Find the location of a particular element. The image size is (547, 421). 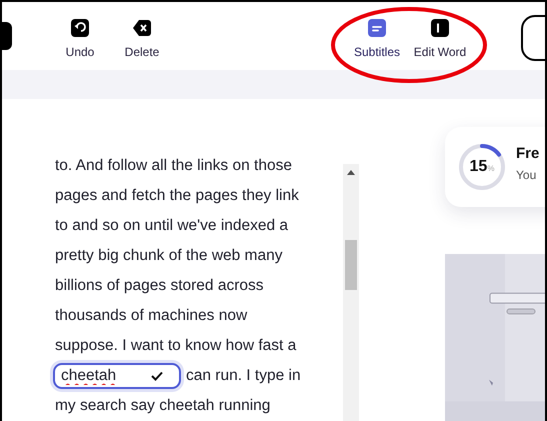

transcript-line: thousands of machines now is located at coordinates (151, 316).